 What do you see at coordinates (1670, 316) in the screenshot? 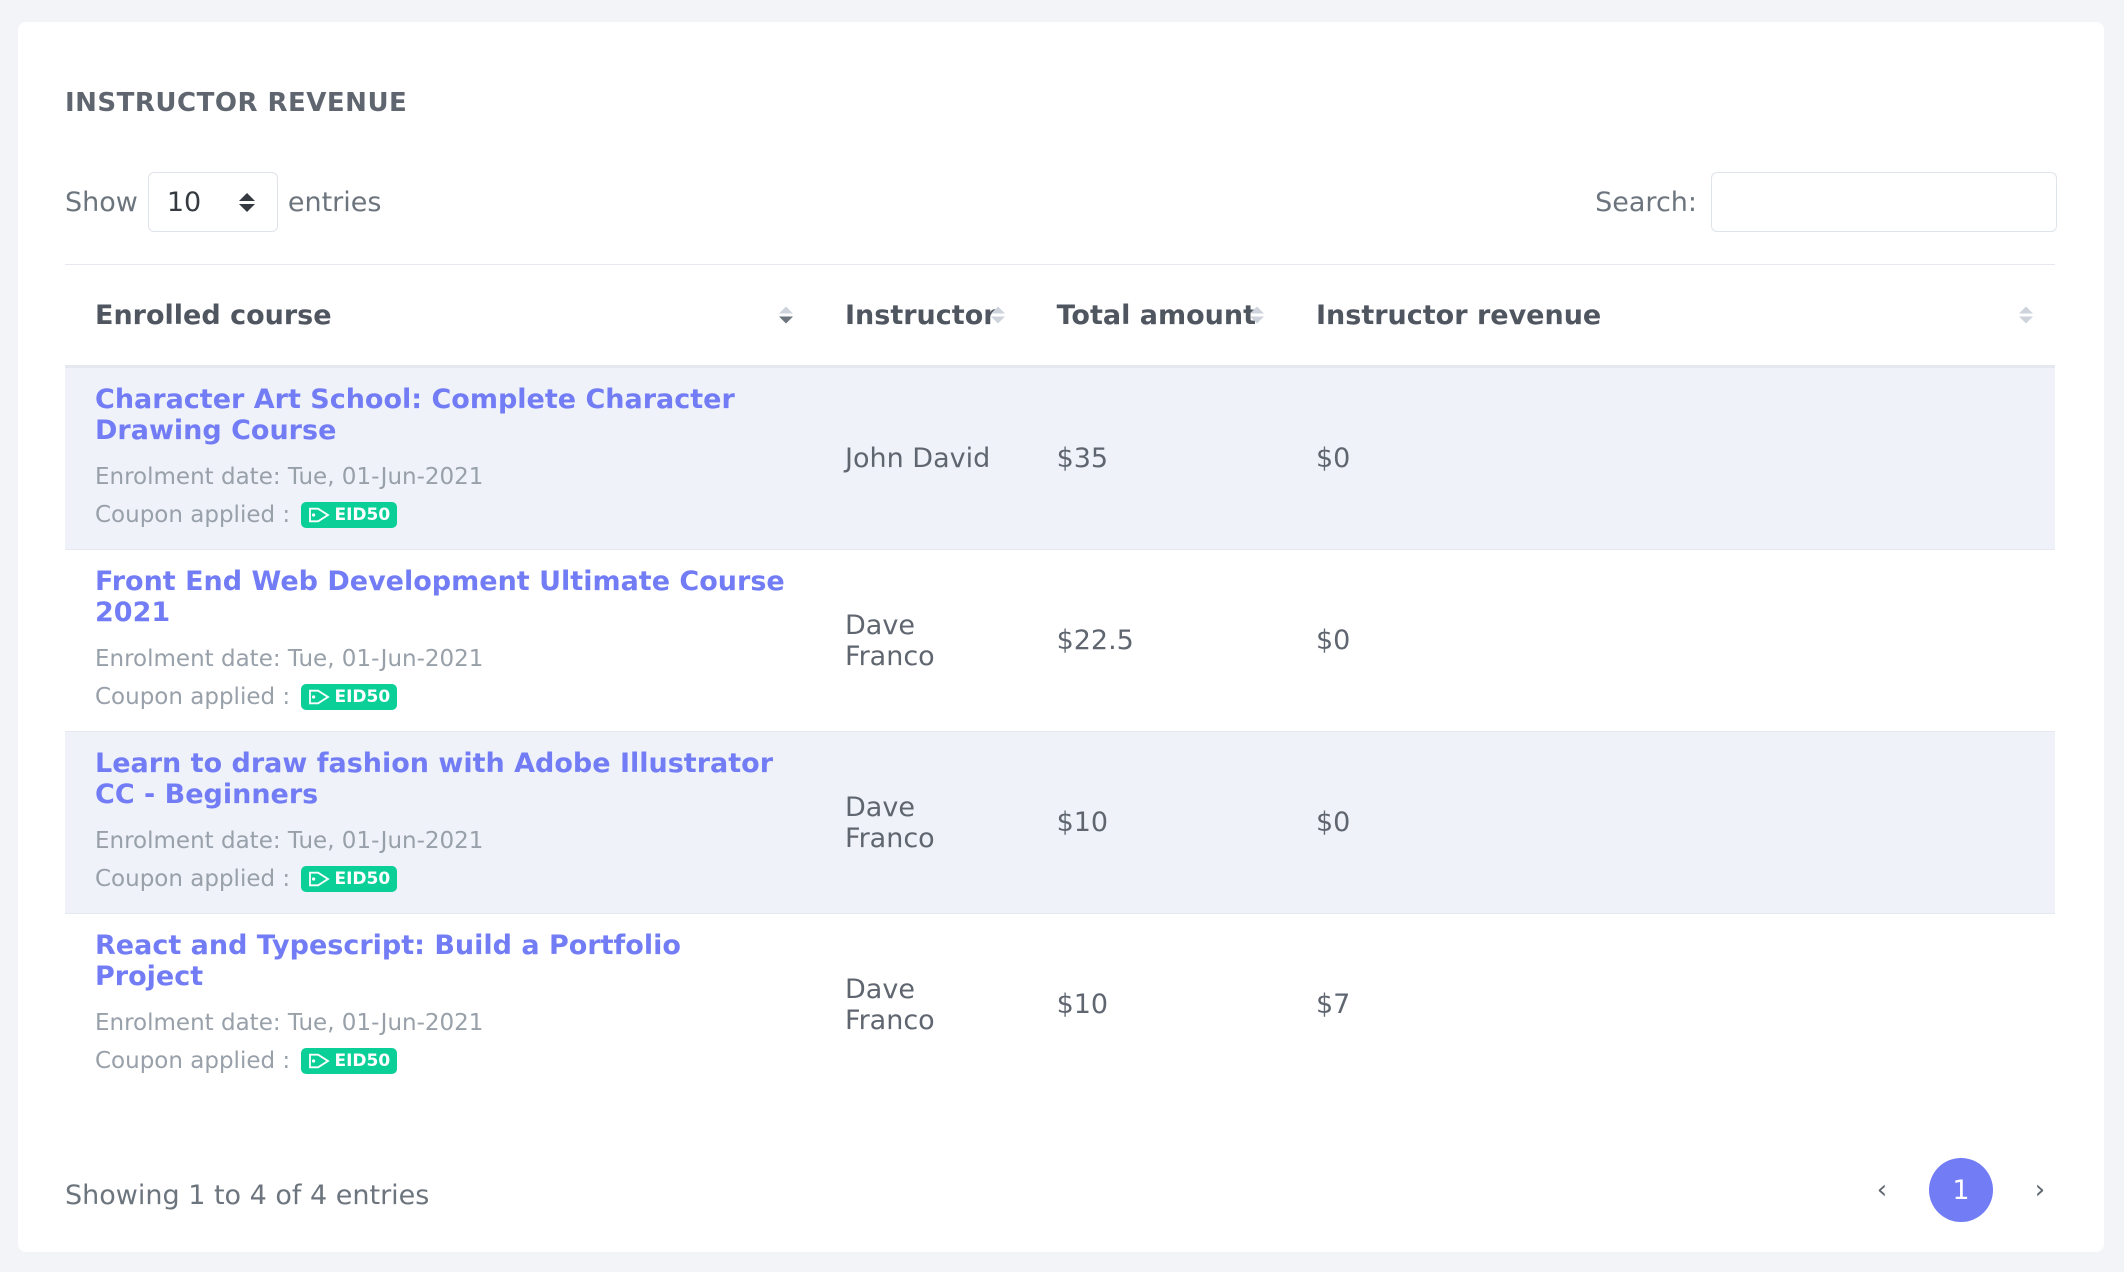
I see `column-header-instructor-revenue: Instructor revenue` at bounding box center [1670, 316].